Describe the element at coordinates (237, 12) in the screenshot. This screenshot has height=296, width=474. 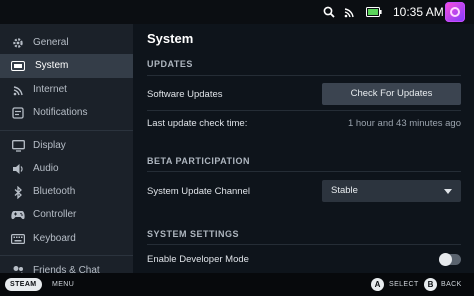
I see `status-bar: 10:35 AM` at that location.